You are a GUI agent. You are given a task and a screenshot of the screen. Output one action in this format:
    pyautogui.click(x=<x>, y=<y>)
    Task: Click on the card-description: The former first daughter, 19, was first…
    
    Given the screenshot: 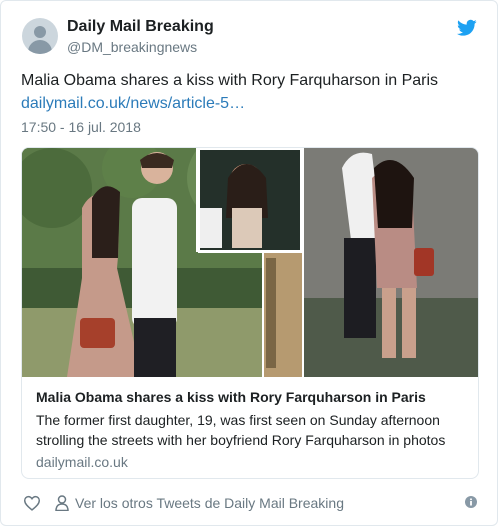 What is the action you would take?
    pyautogui.click(x=241, y=430)
    